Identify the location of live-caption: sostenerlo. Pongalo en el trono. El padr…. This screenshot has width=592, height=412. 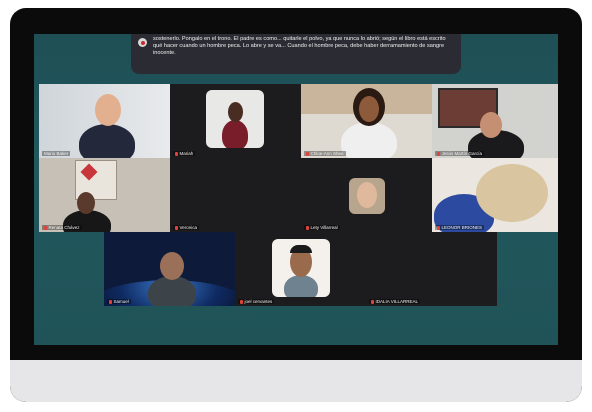
(296, 54).